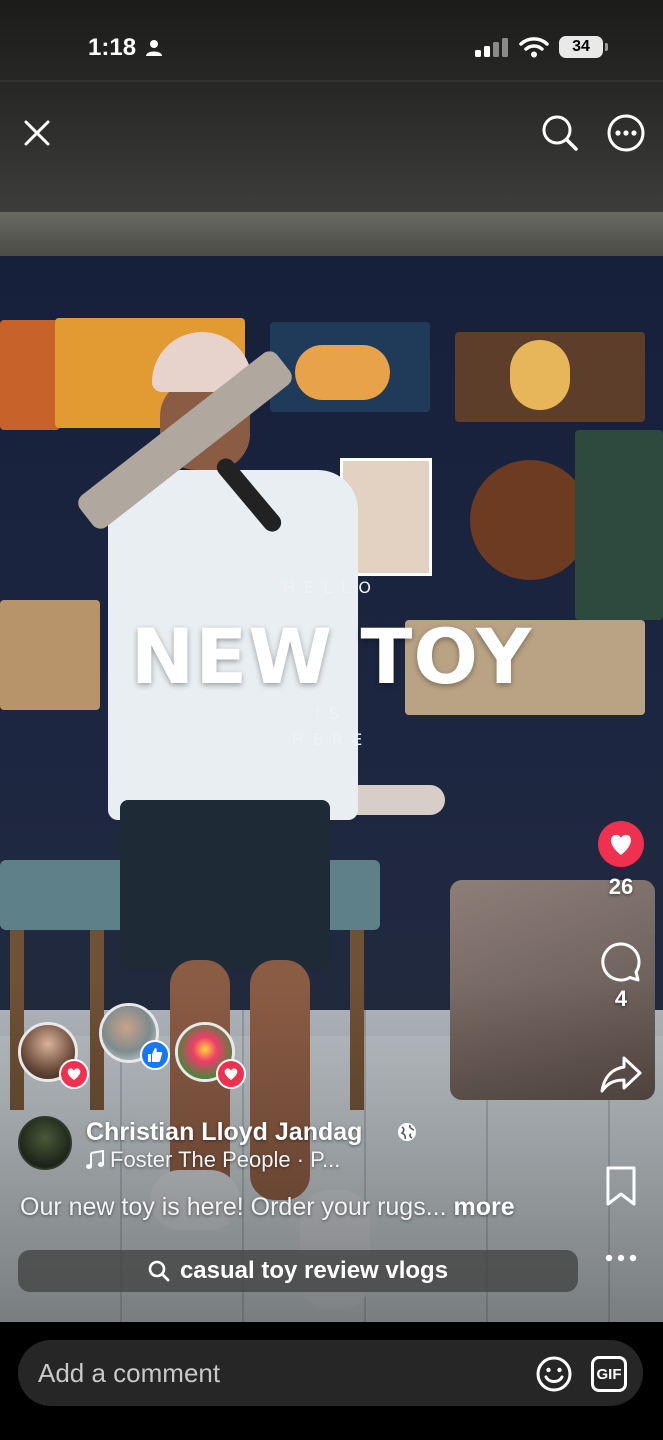  I want to click on author-avatar, so click(45, 1143).